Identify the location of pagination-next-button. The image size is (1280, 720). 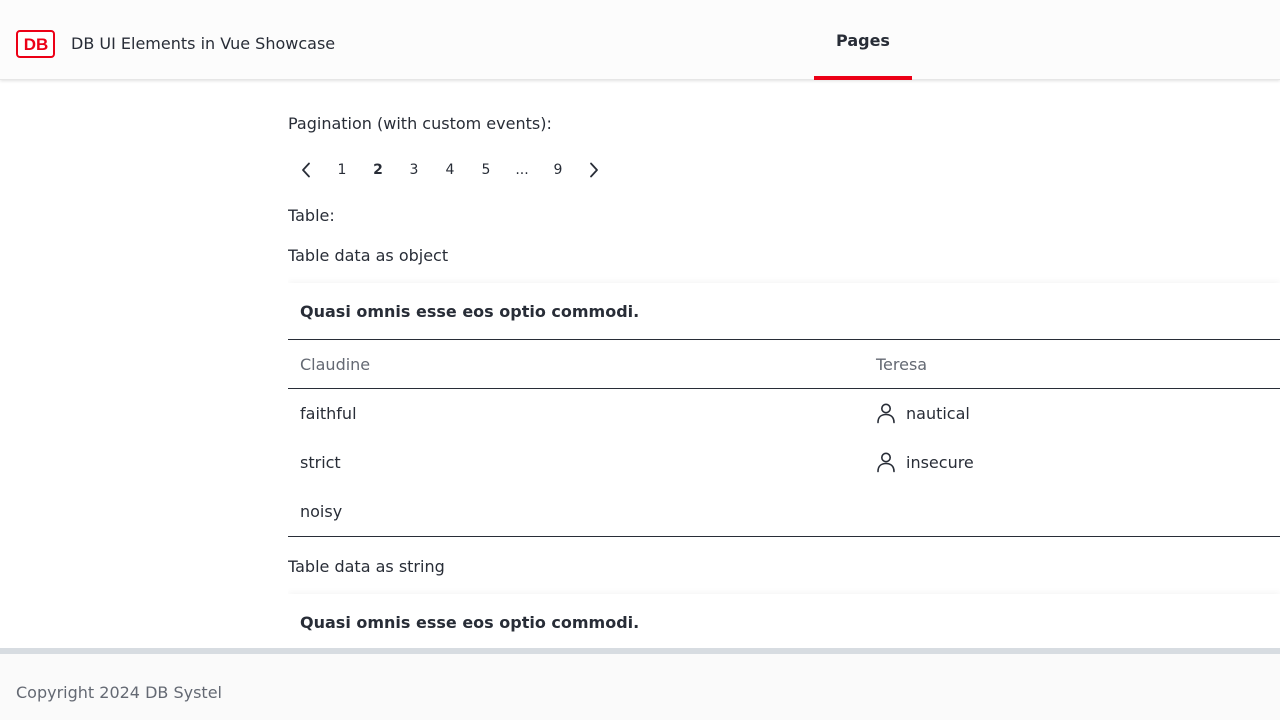
(594, 170).